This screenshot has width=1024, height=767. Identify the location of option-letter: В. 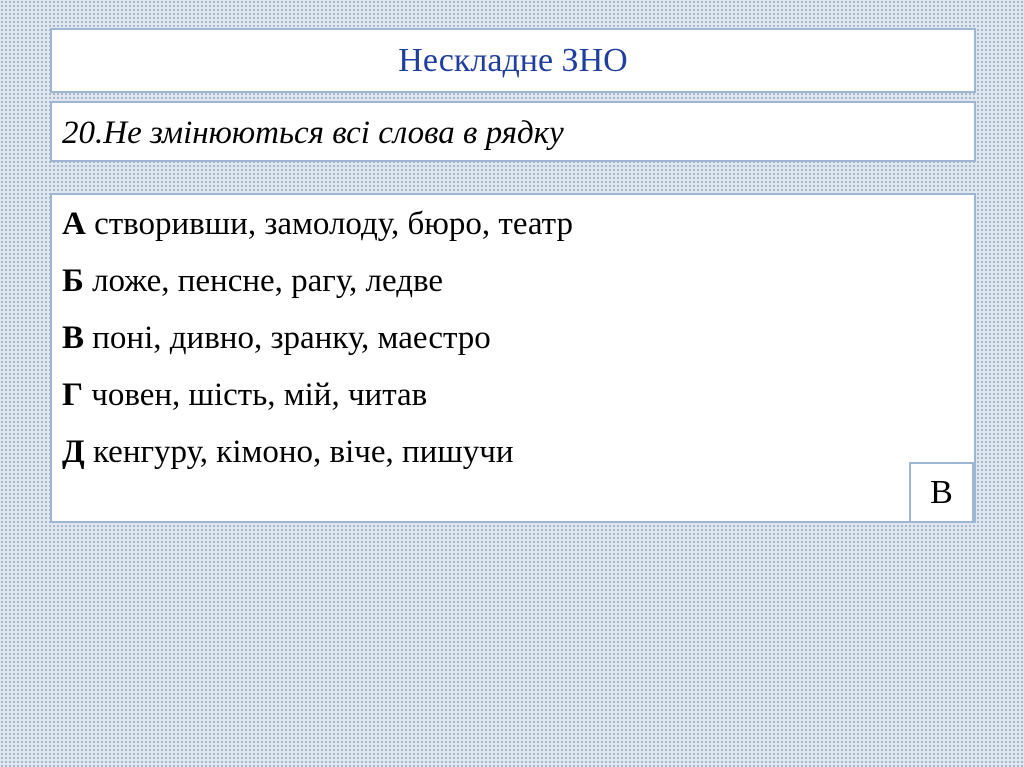
(73, 338).